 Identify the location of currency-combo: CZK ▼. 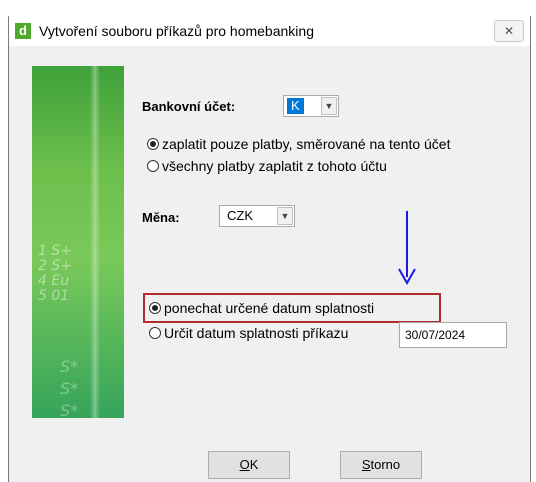
(257, 216).